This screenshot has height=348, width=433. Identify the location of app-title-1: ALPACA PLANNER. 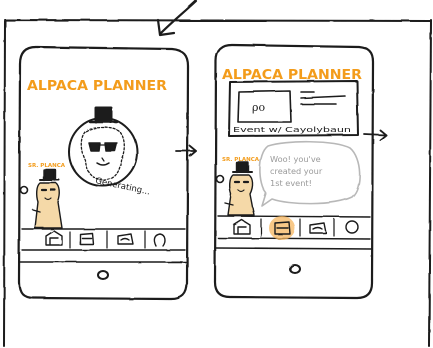
(97, 86).